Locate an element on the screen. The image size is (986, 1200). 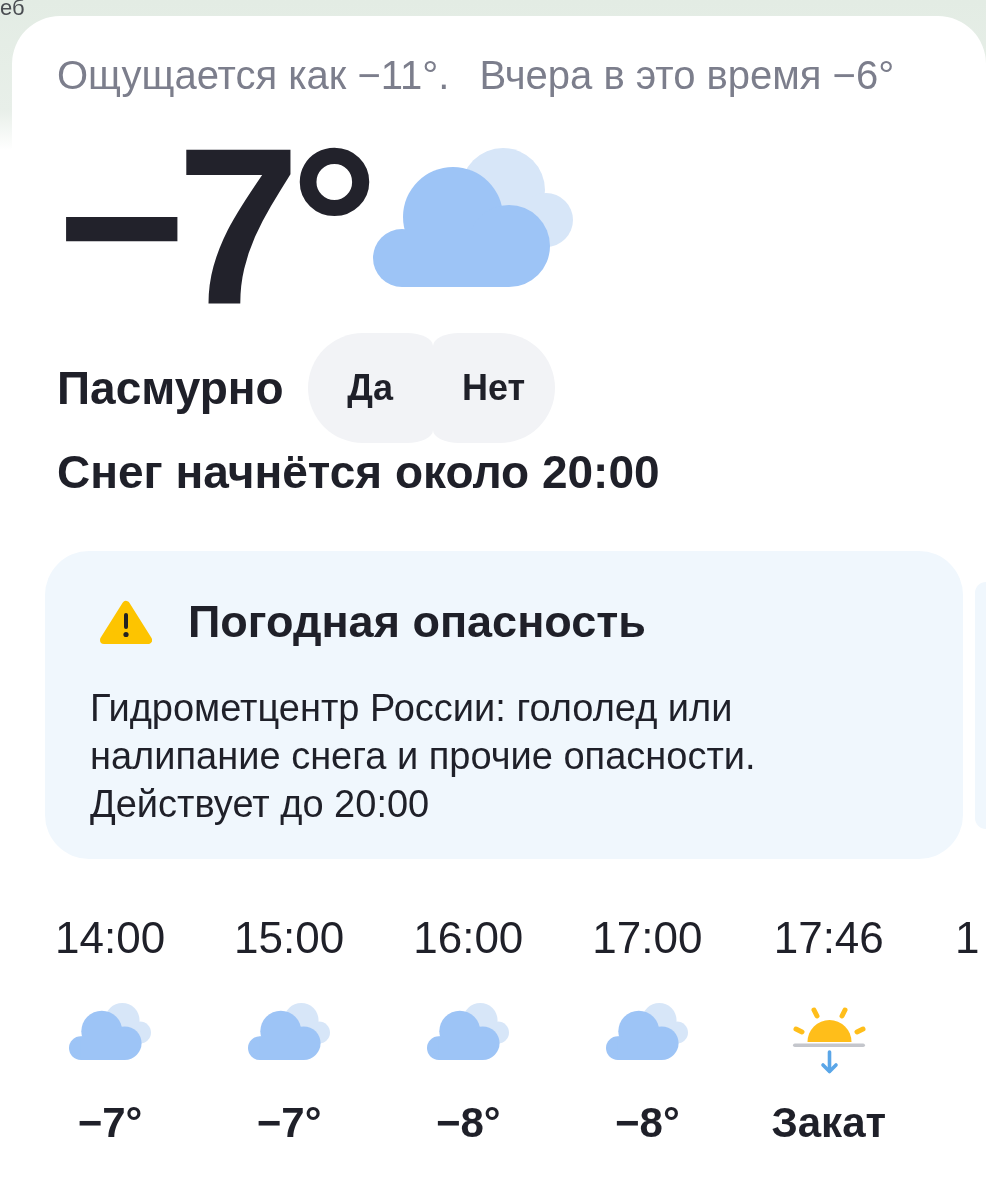
hour-time: 15:00 is located at coordinates (289, 938).